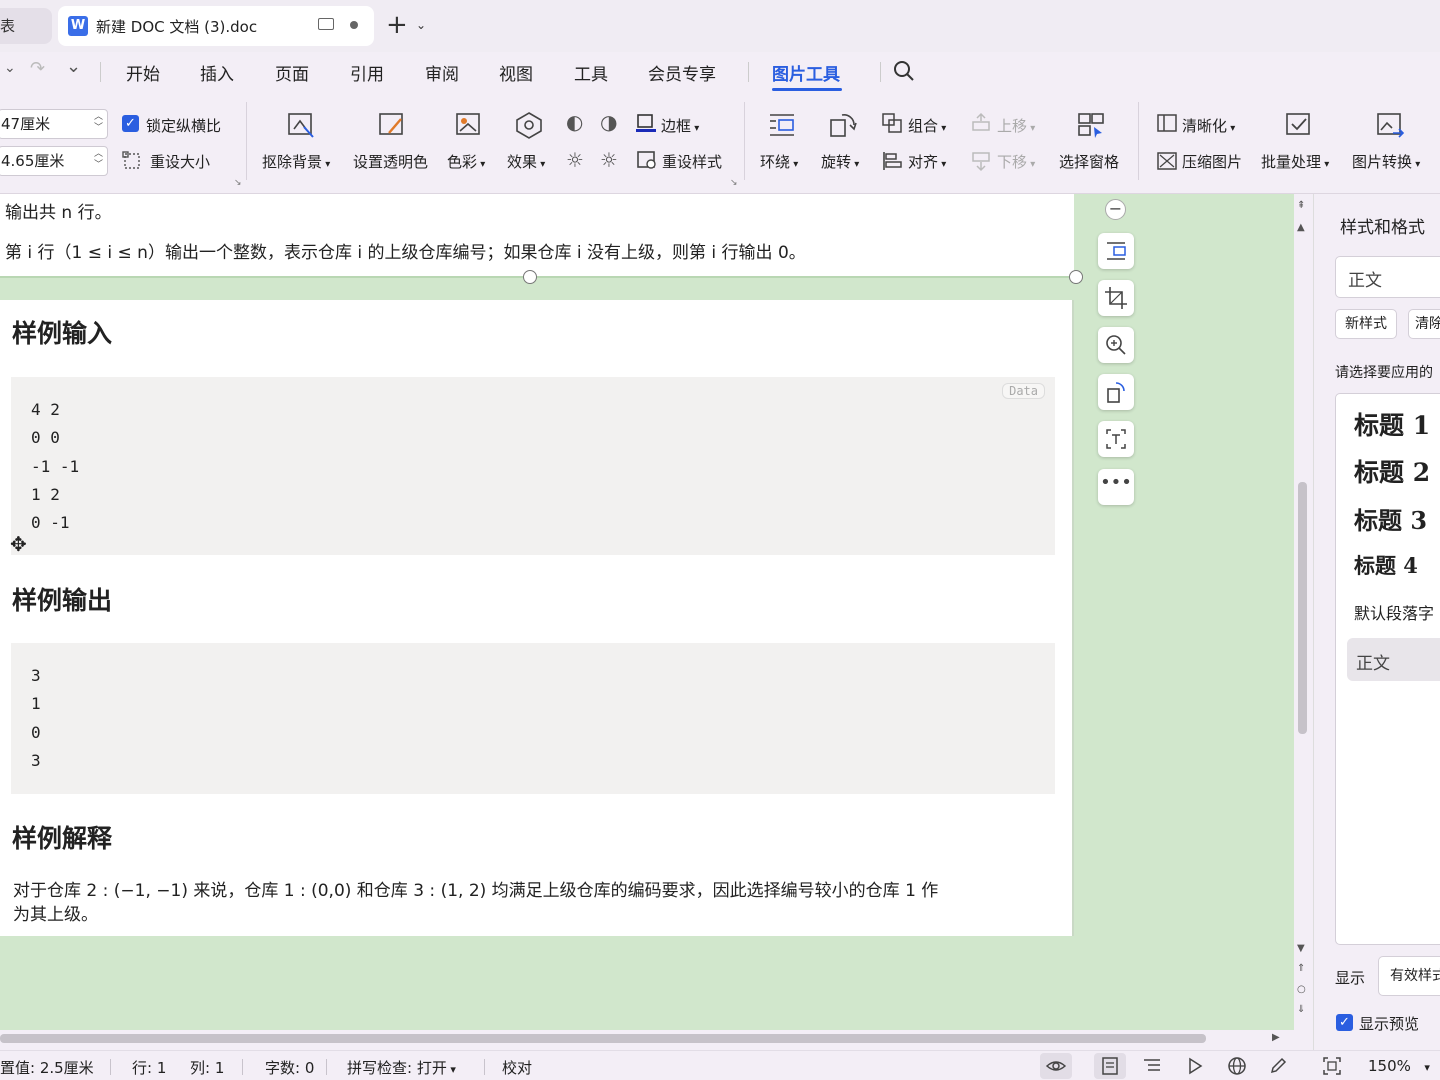 The width and height of the screenshot is (1440, 1080). I want to click on set-transparent-icon, so click(392, 125).